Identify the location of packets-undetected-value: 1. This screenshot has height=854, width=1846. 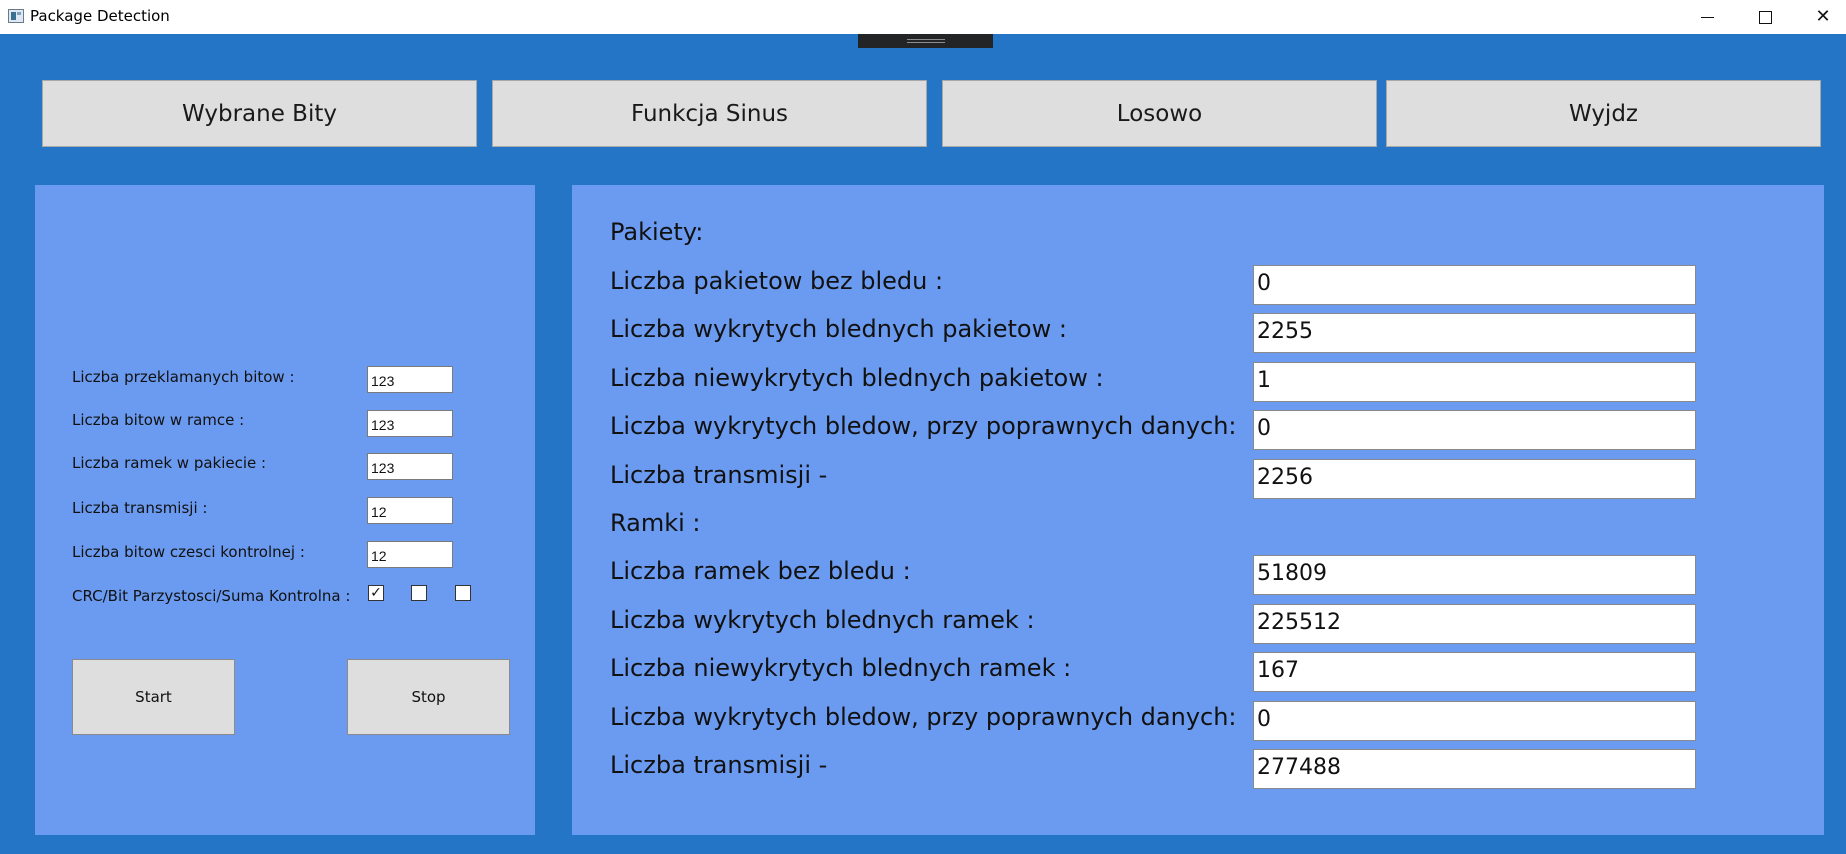
(1474, 382).